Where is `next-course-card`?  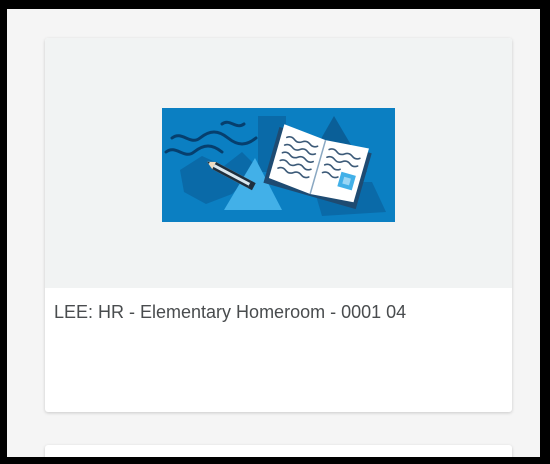 next-course-card is located at coordinates (278, 451).